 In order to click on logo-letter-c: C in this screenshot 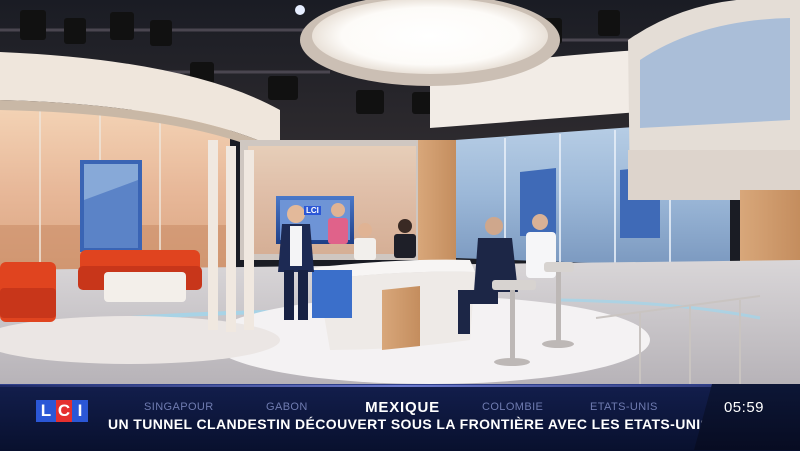, I will do `click(64, 411)`.